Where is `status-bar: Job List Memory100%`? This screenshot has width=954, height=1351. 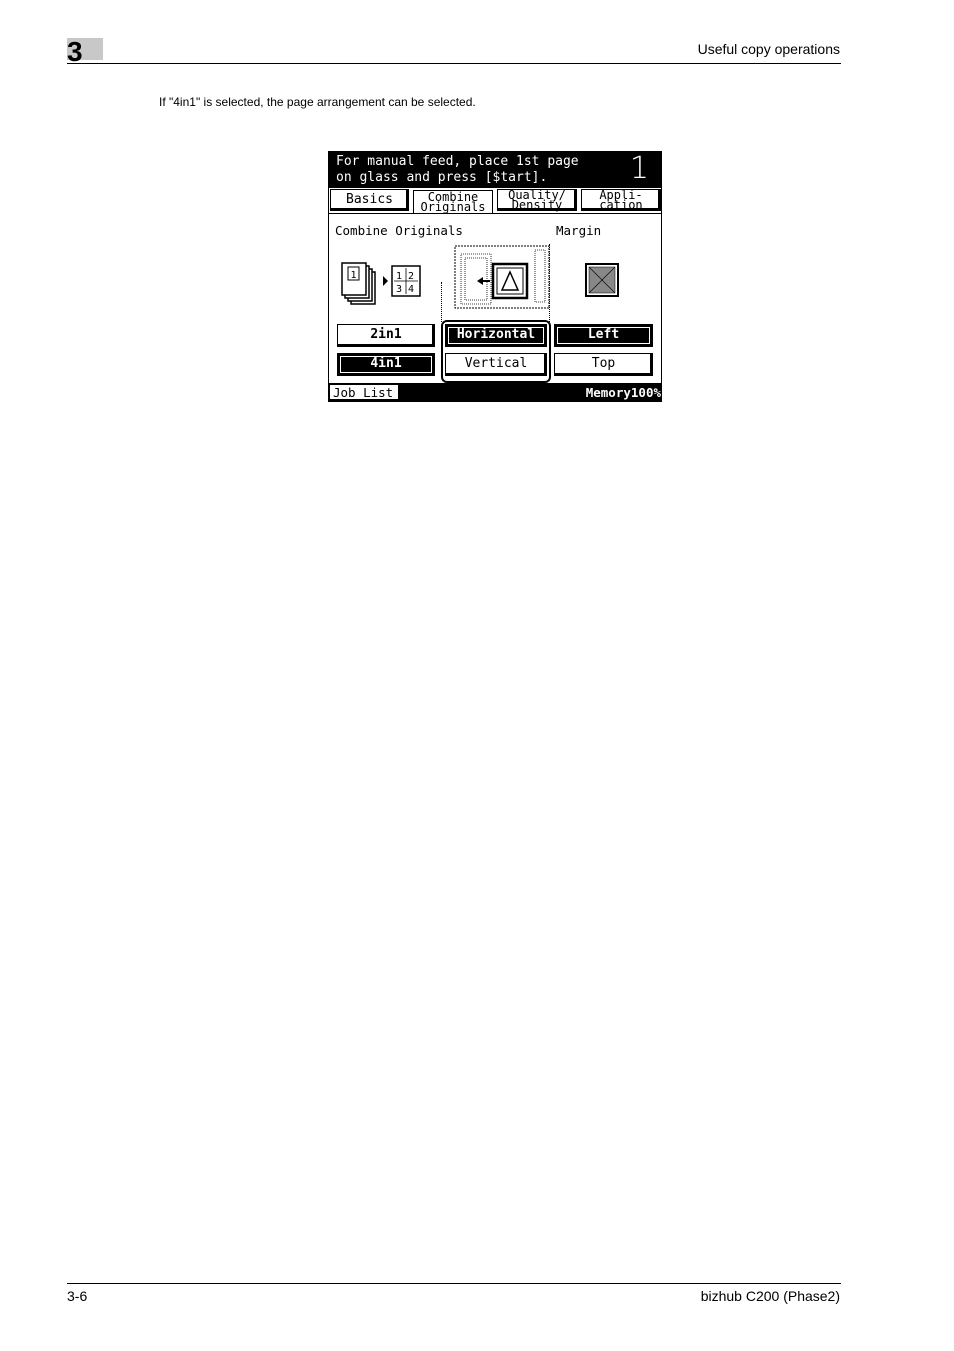
status-bar: Job List Memory100% is located at coordinates (495, 392).